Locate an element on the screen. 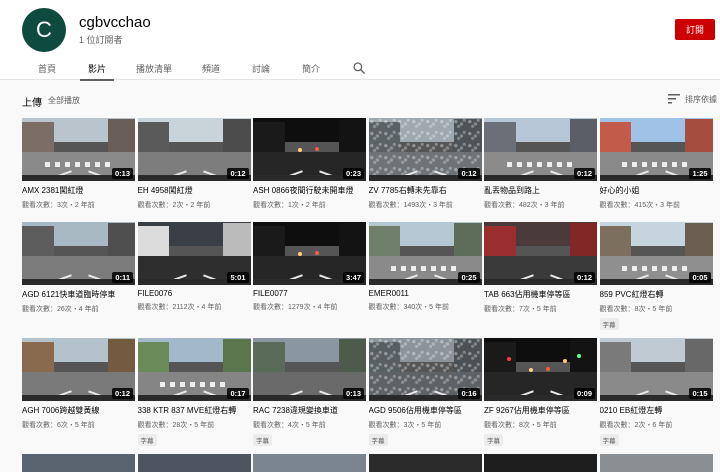 This screenshot has width=720, height=472. channel-avatar: C is located at coordinates (44, 30).